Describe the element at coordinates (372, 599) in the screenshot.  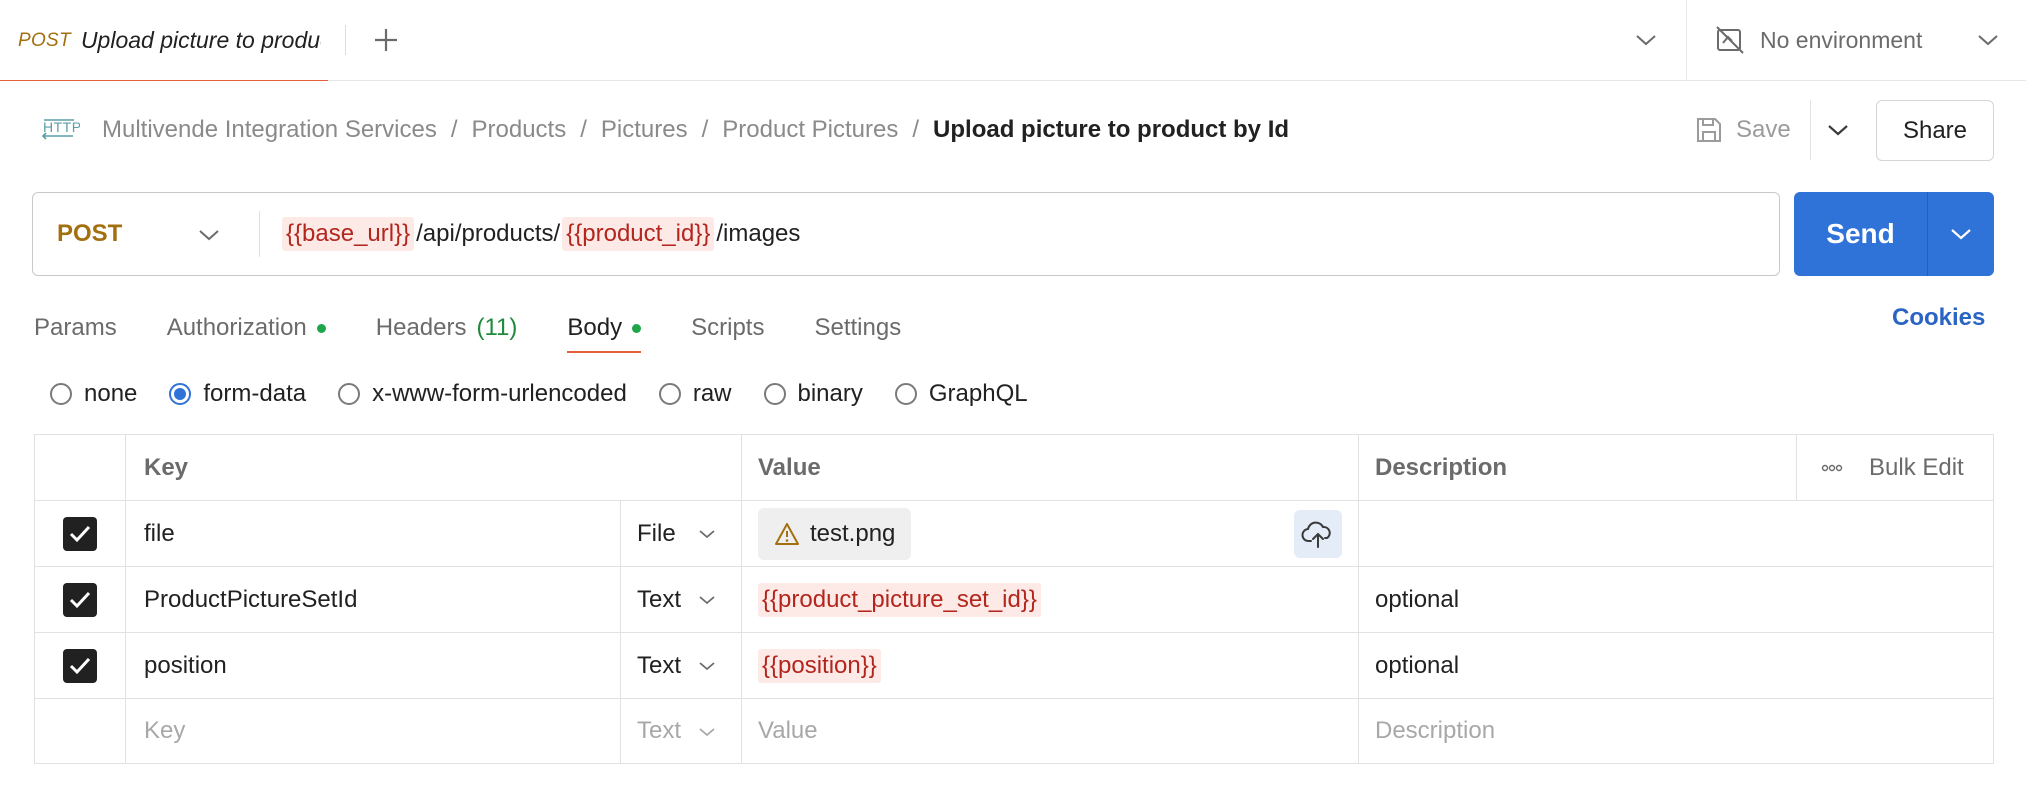
I see `key-field: ProductPictureSetId` at that location.